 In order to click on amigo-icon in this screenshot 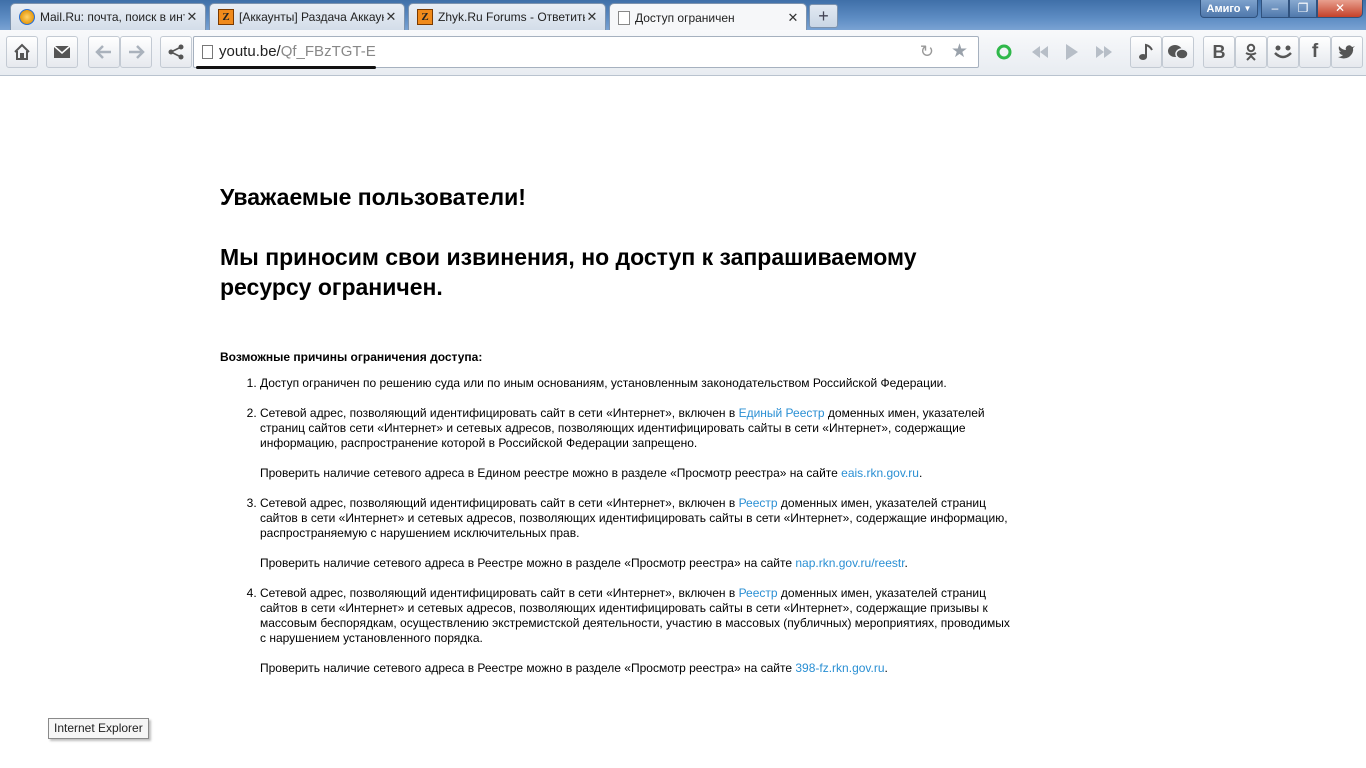, I will do `click(1004, 52)`.